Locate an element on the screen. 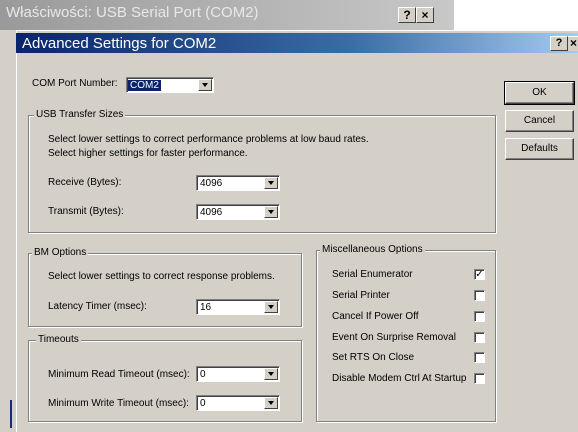  help-button: ? is located at coordinates (559, 43).